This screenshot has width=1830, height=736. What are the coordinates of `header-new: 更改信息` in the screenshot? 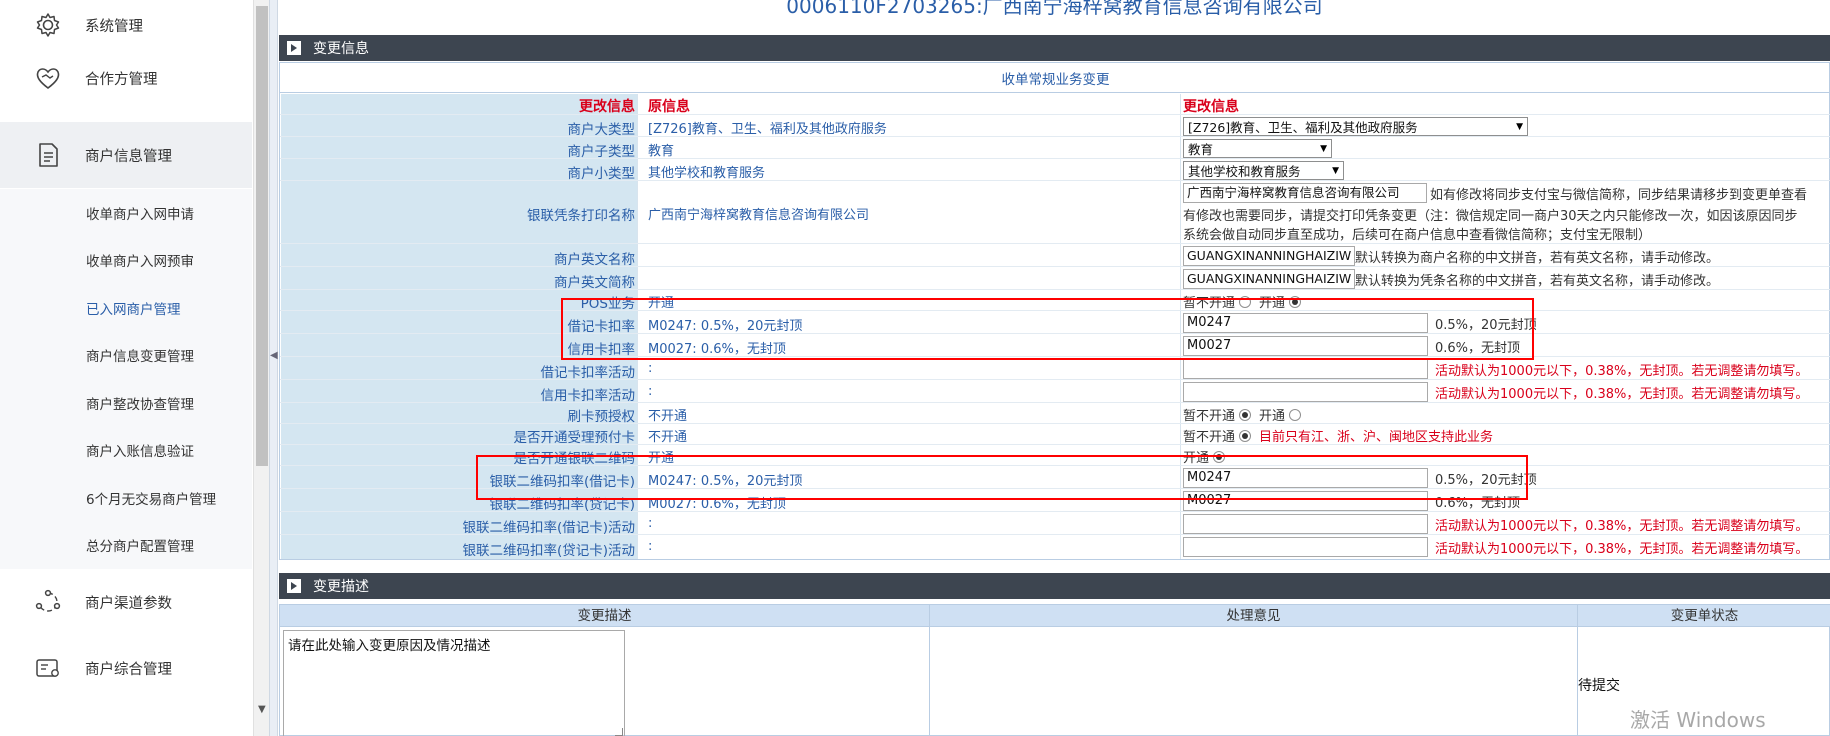 It's located at (1211, 107).